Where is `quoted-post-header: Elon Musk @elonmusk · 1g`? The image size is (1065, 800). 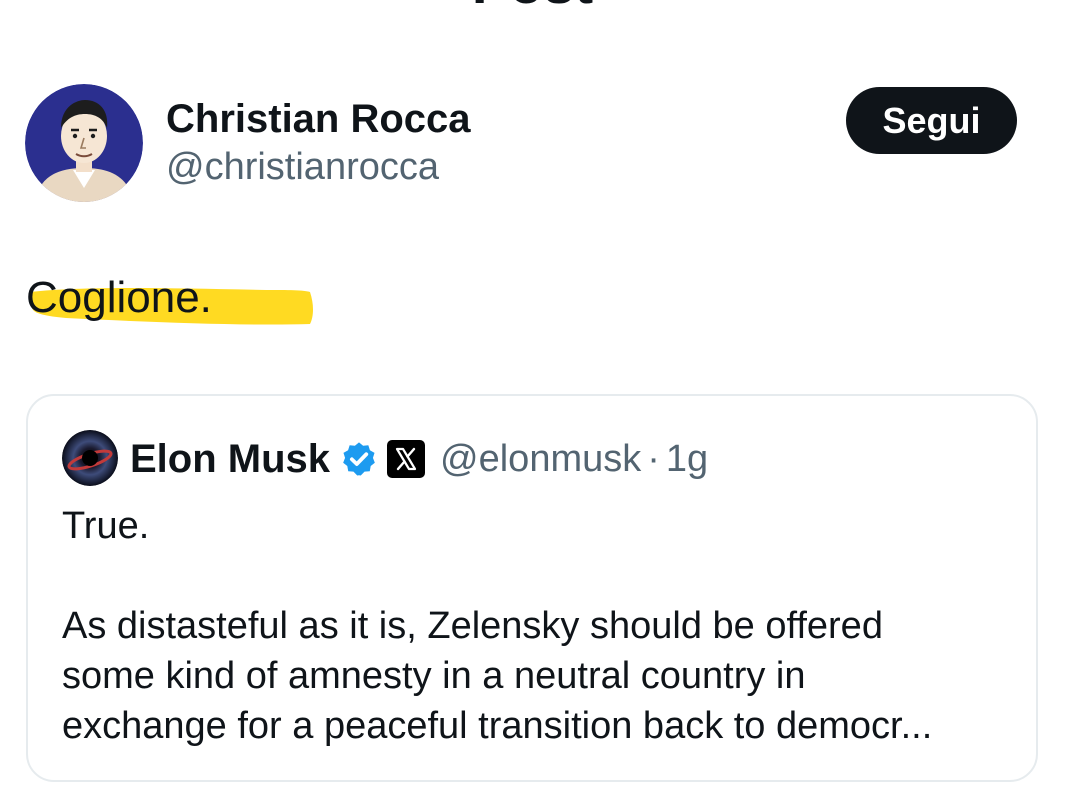
quoted-post-header: Elon Musk @elonmusk · 1g is located at coordinates (419, 459).